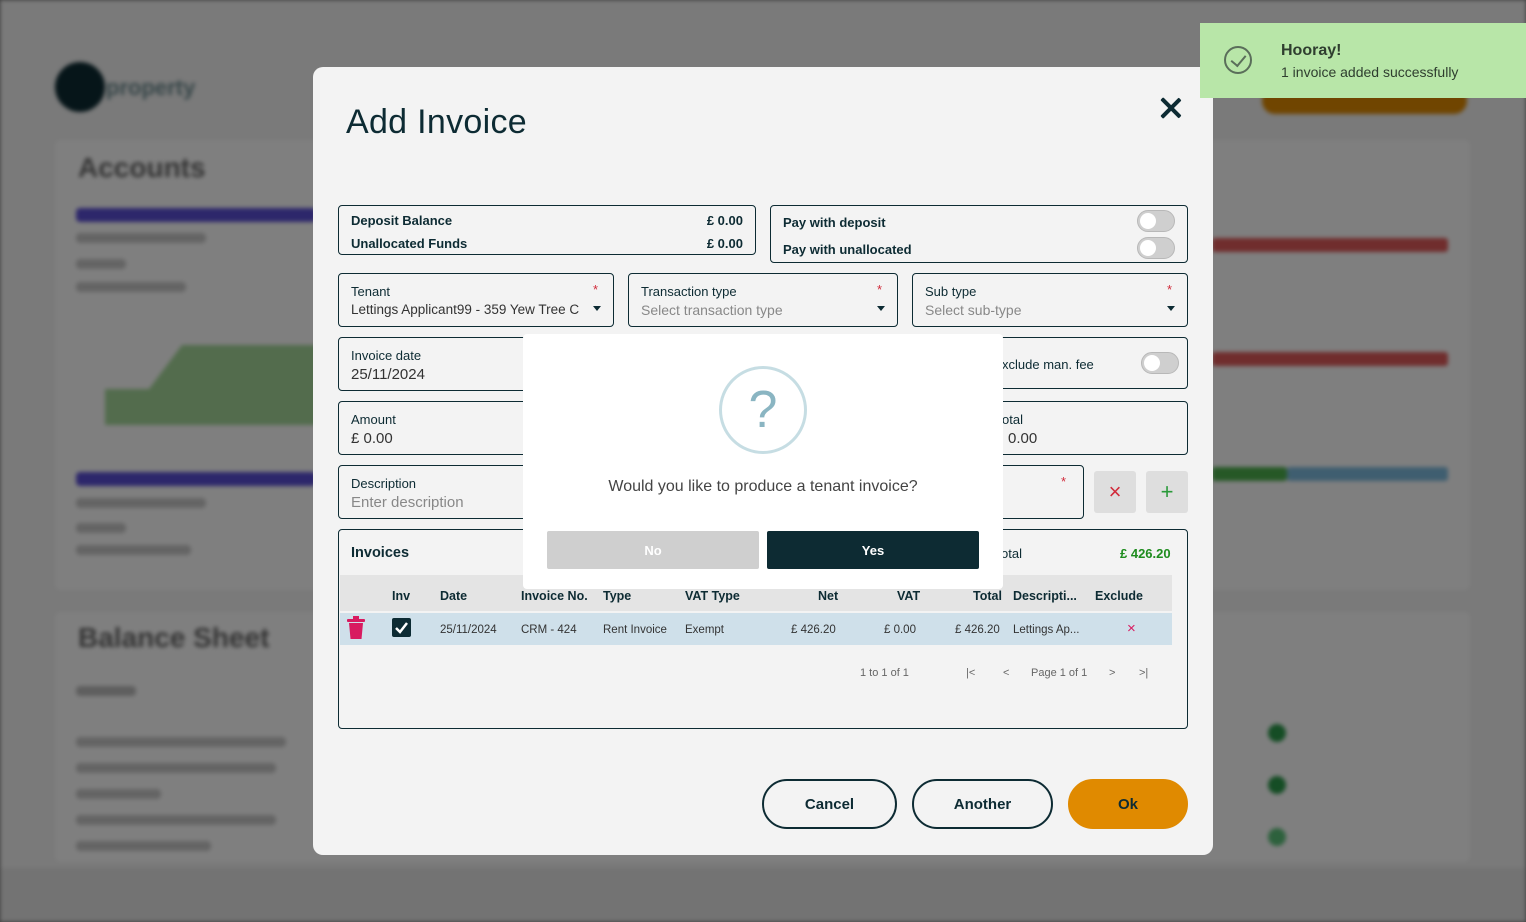 This screenshot has height=922, width=1526. What do you see at coordinates (828, 596) in the screenshot?
I see `column-header: Net` at bounding box center [828, 596].